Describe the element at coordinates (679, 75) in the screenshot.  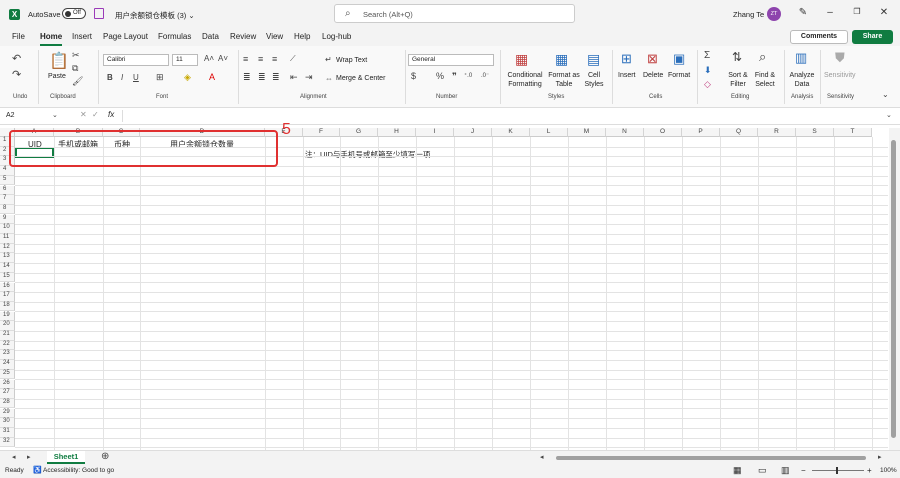
I see `format-button: Format` at that location.